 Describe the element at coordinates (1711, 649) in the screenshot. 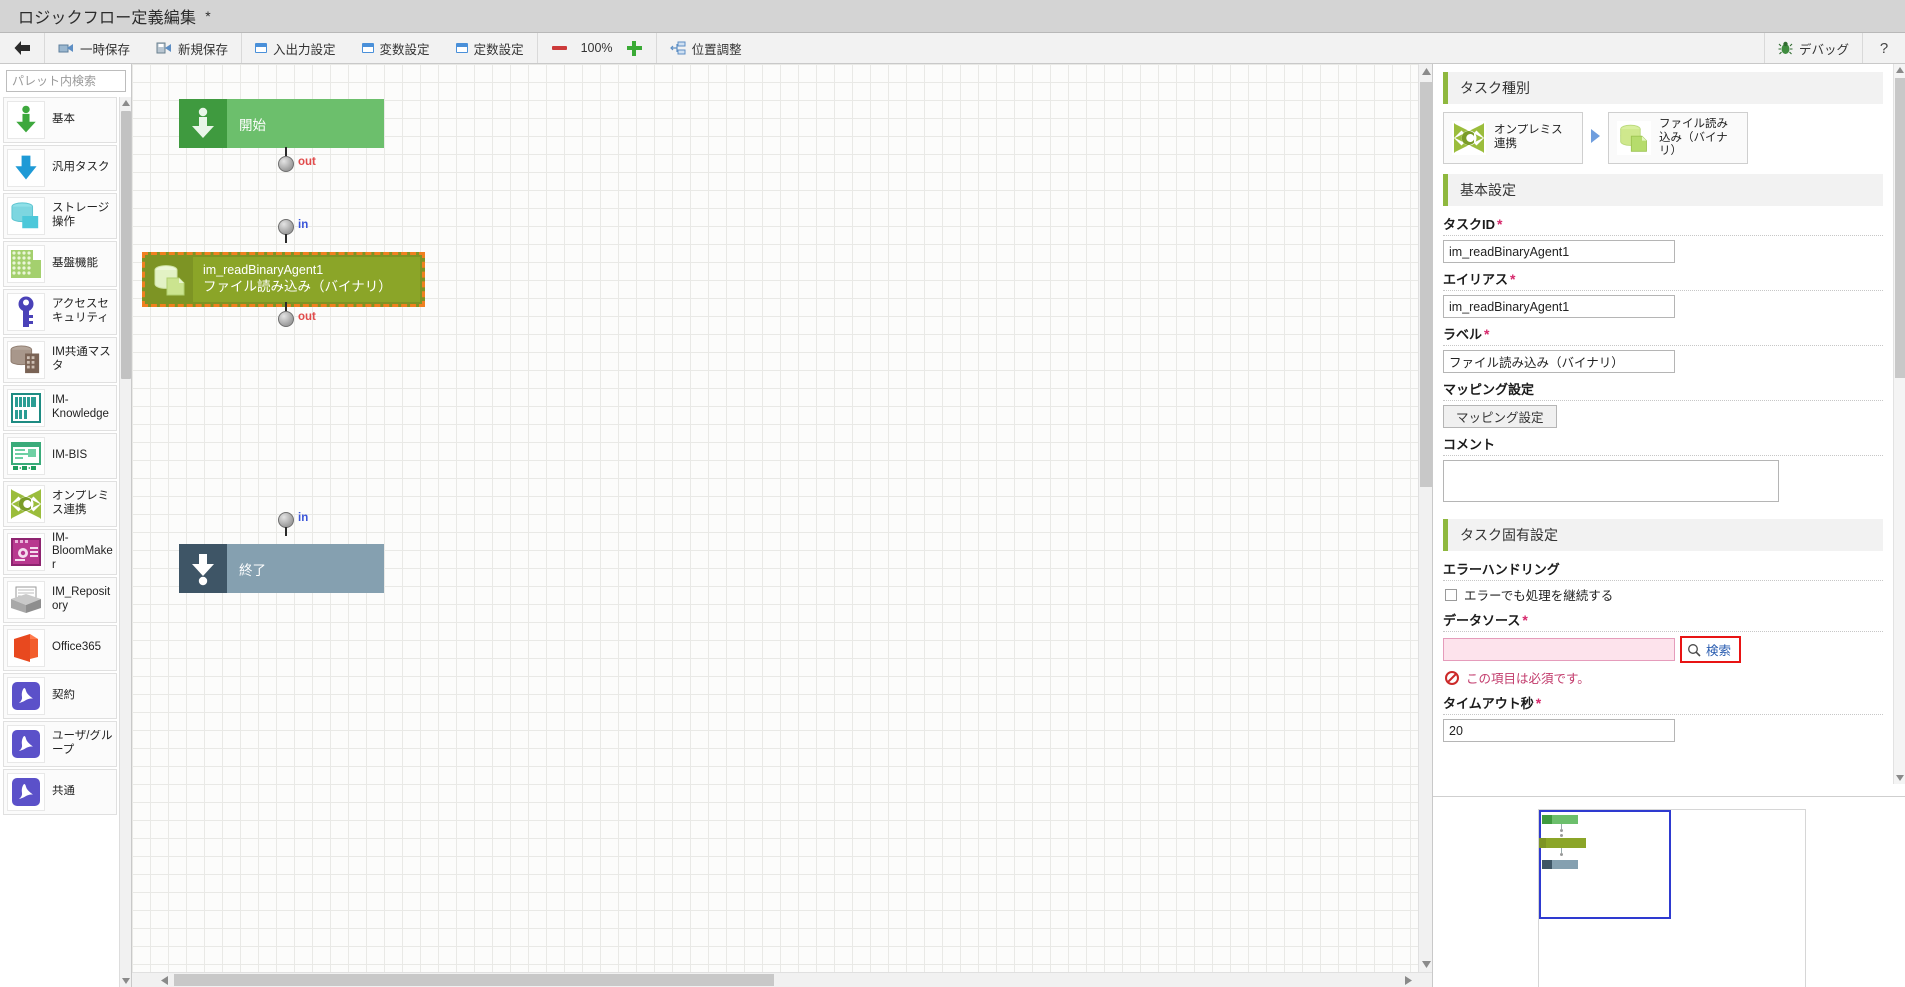

I see `datasource-search-button: 検索` at that location.